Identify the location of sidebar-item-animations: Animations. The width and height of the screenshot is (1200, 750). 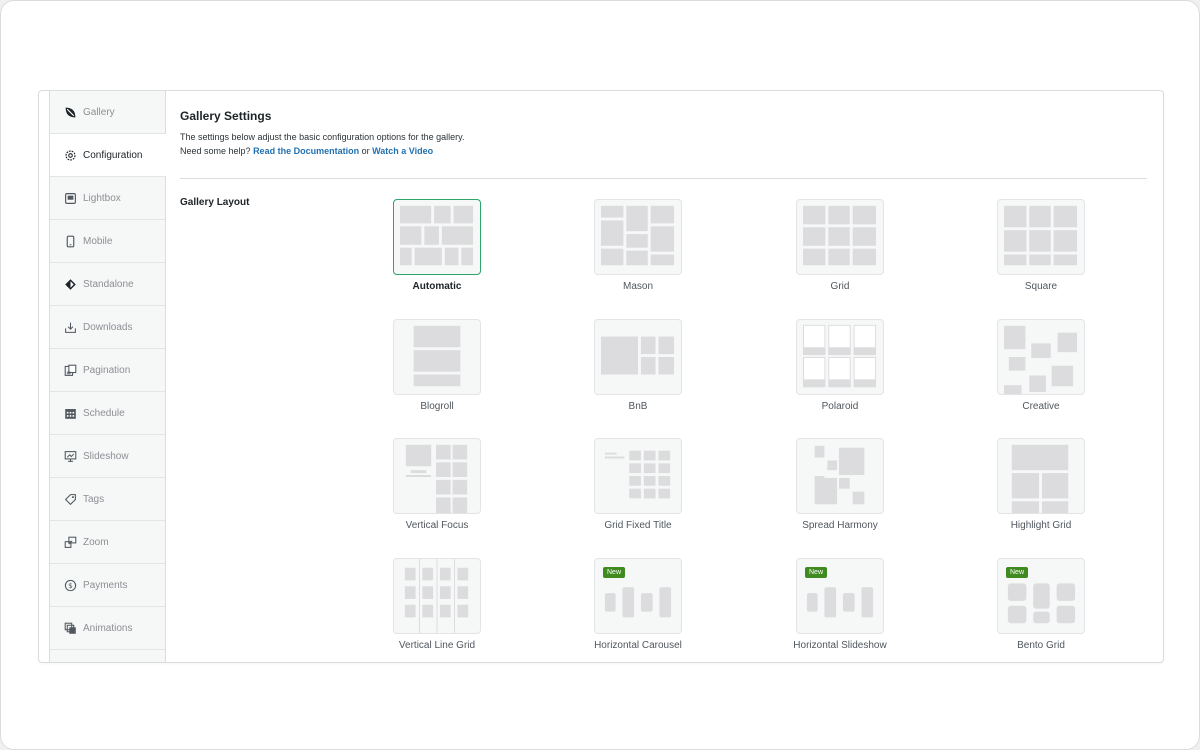
(107, 628).